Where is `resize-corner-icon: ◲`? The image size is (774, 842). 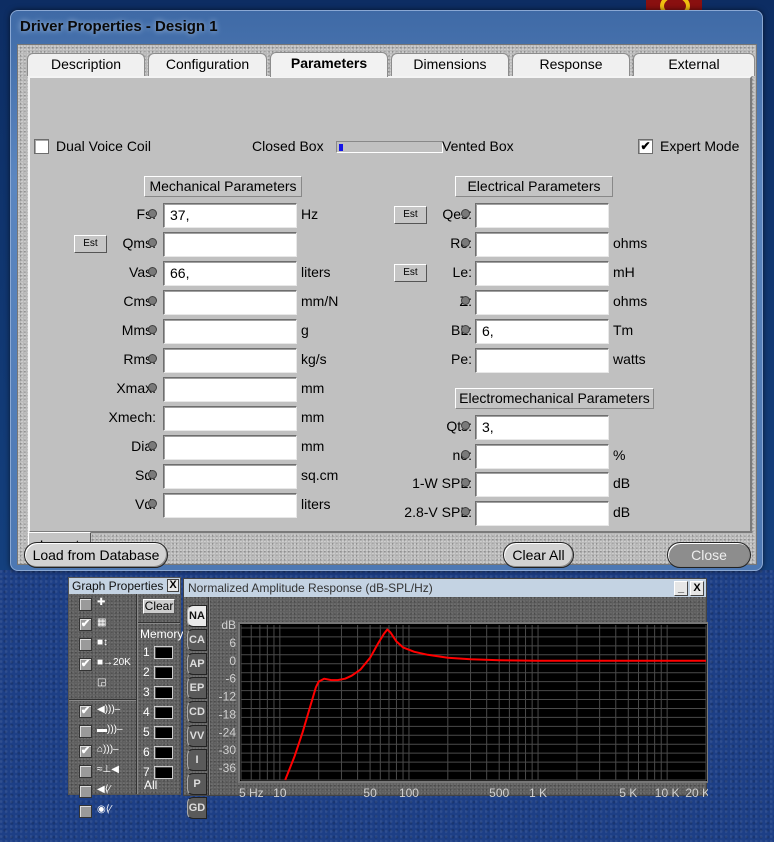
resize-corner-icon: ◲ is located at coordinates (101, 684).